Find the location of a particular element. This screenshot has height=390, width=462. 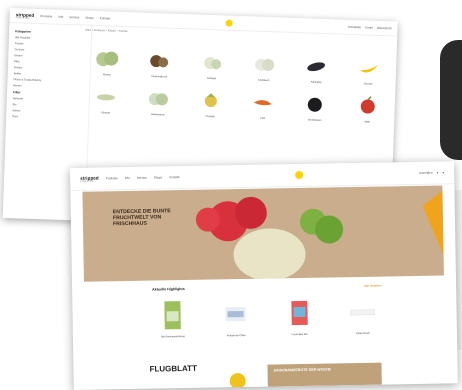

product-card: Kokosnuss Chips is located at coordinates (236, 317).